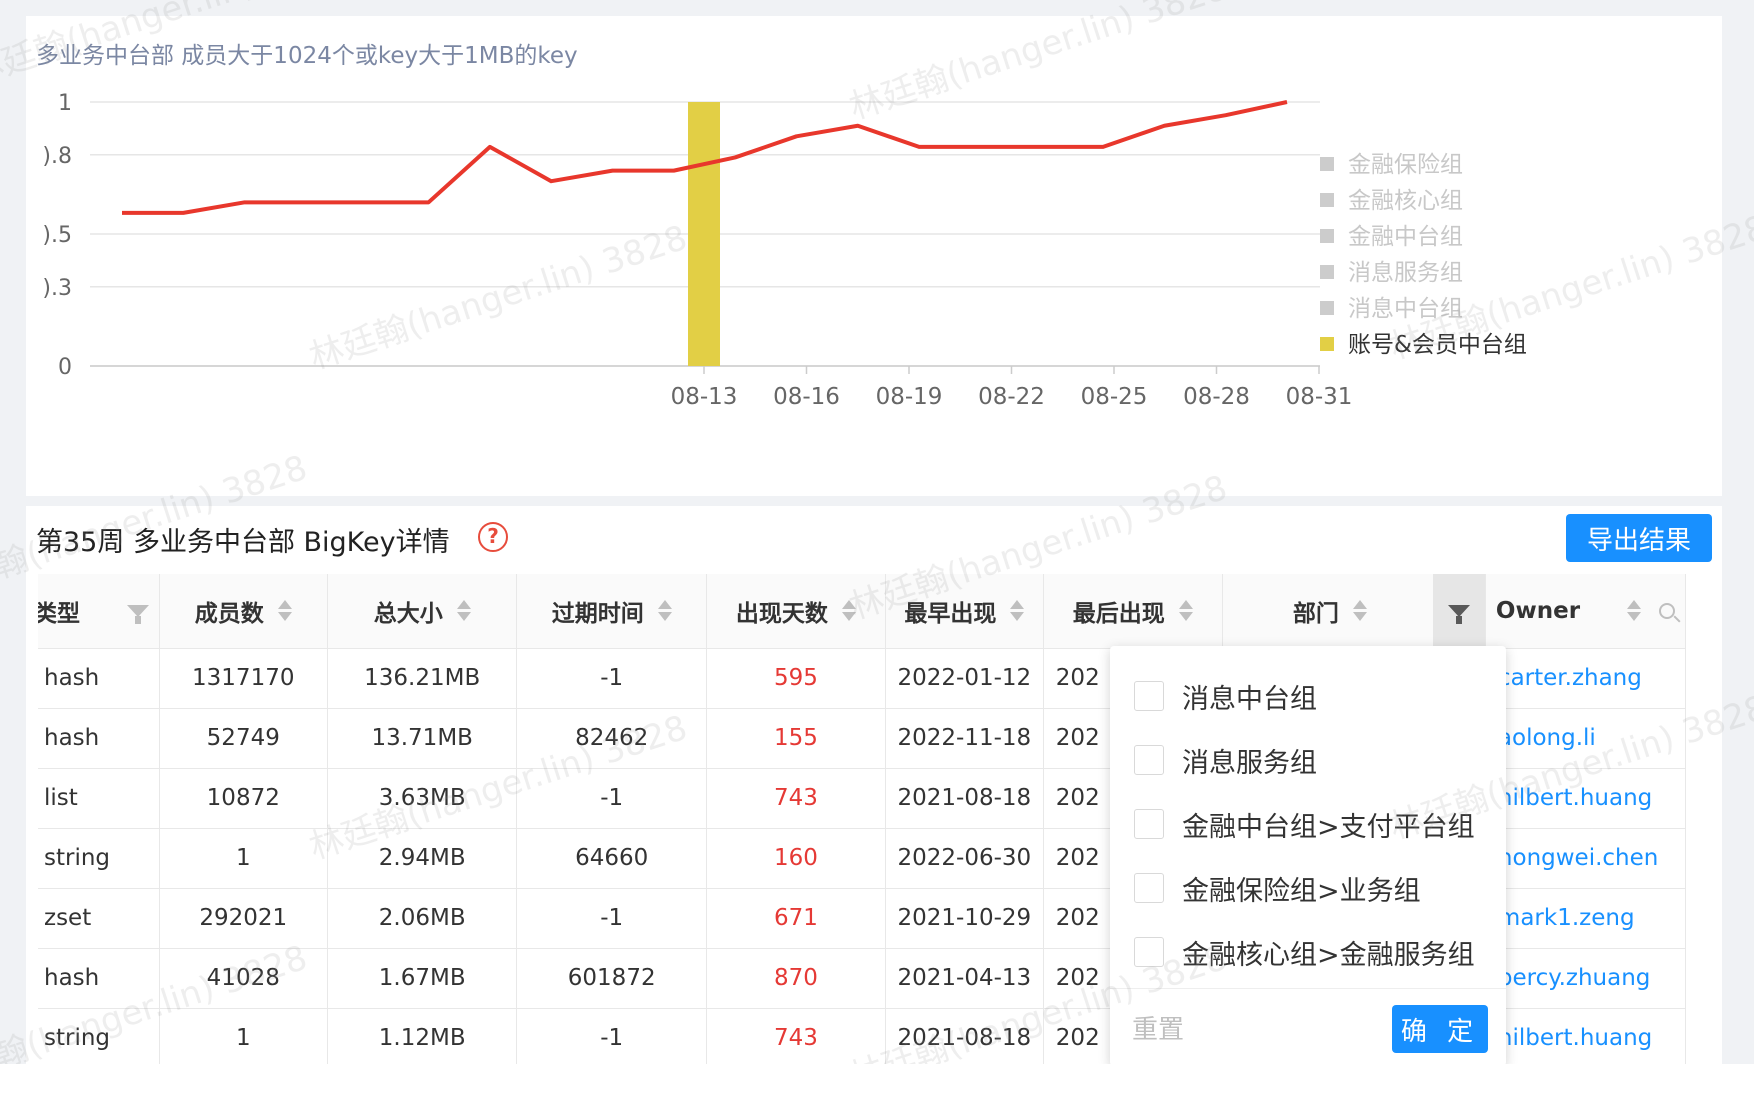  Describe the element at coordinates (1011, 397) in the screenshot. I see `x-tick-label: 08-22` at that location.